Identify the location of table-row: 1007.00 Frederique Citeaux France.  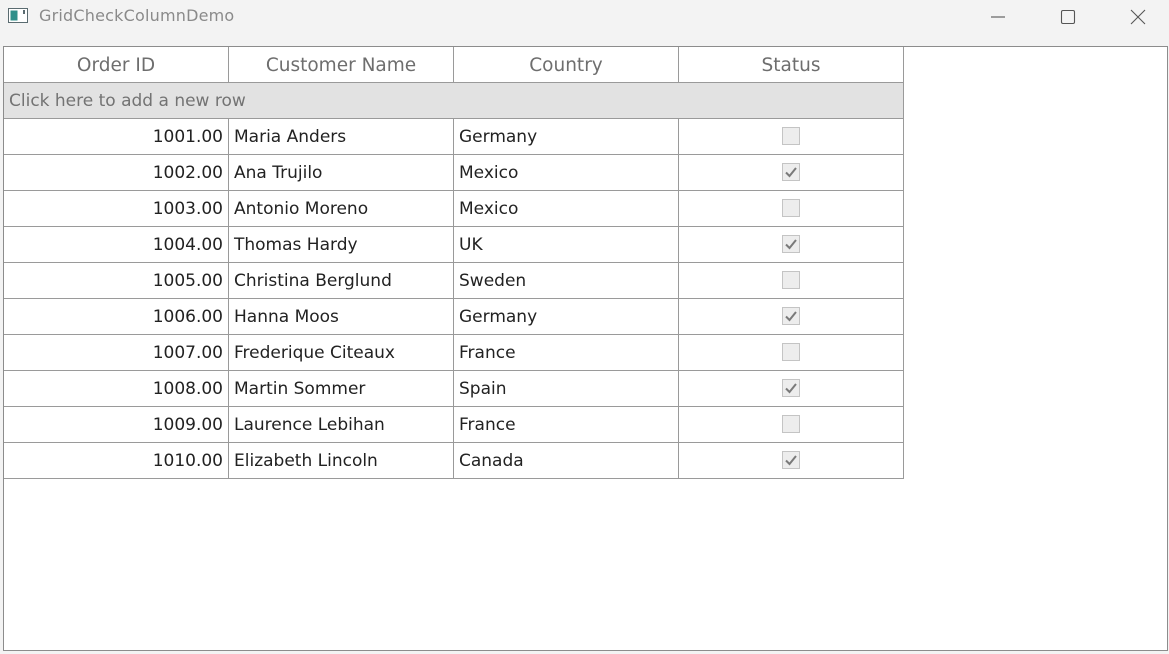
(454, 353).